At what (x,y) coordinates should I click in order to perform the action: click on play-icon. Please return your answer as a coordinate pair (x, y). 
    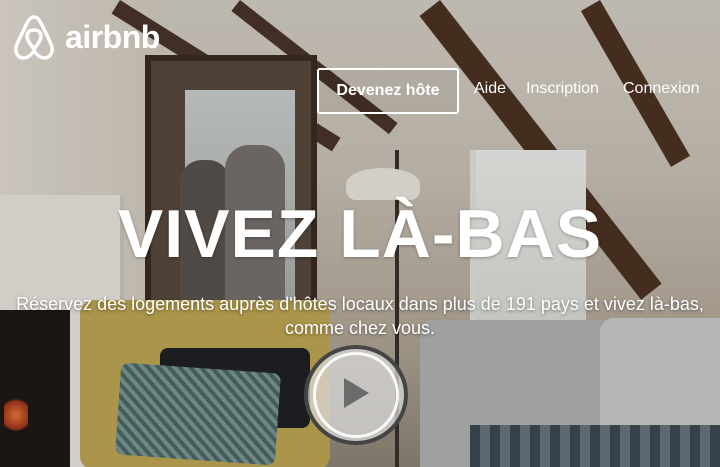
    Looking at the image, I should click on (356, 395).